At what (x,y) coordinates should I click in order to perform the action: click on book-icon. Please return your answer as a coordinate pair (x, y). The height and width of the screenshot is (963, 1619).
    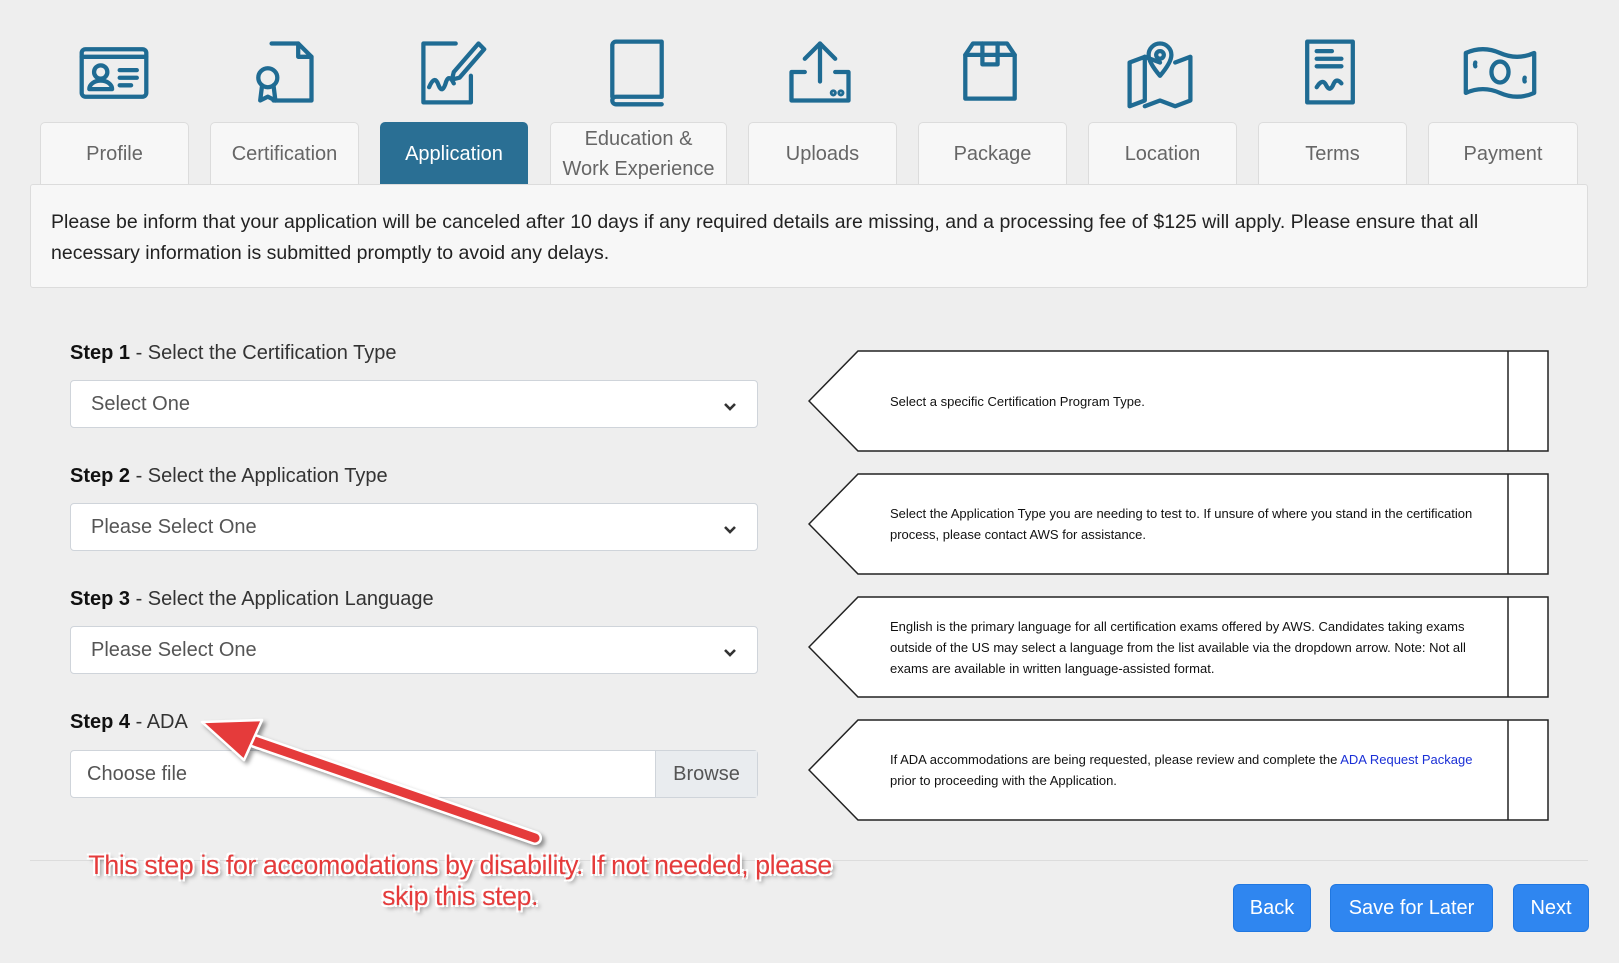
    Looking at the image, I should click on (637, 72).